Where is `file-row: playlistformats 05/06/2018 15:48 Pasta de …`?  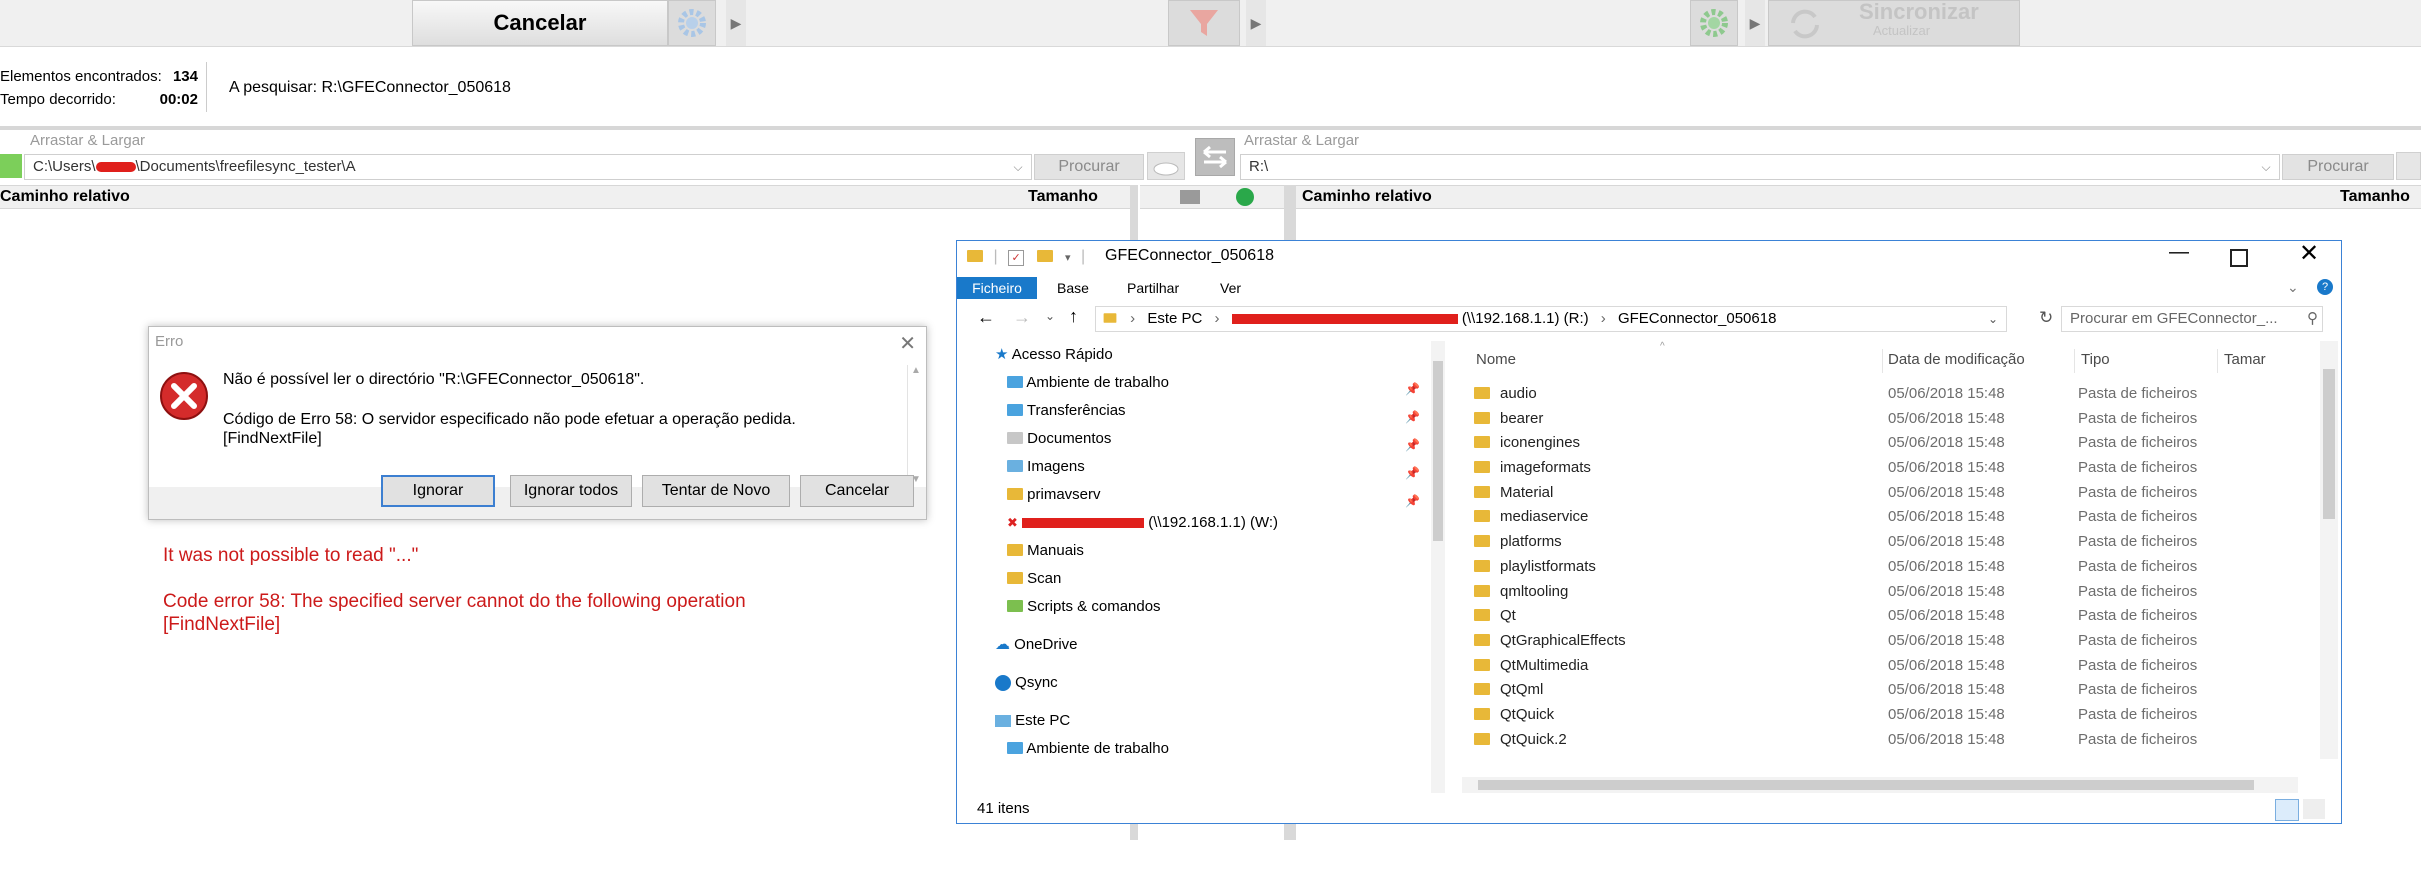
file-row: playlistformats 05/06/2018 15:48 Pasta de … is located at coordinates (1896, 567).